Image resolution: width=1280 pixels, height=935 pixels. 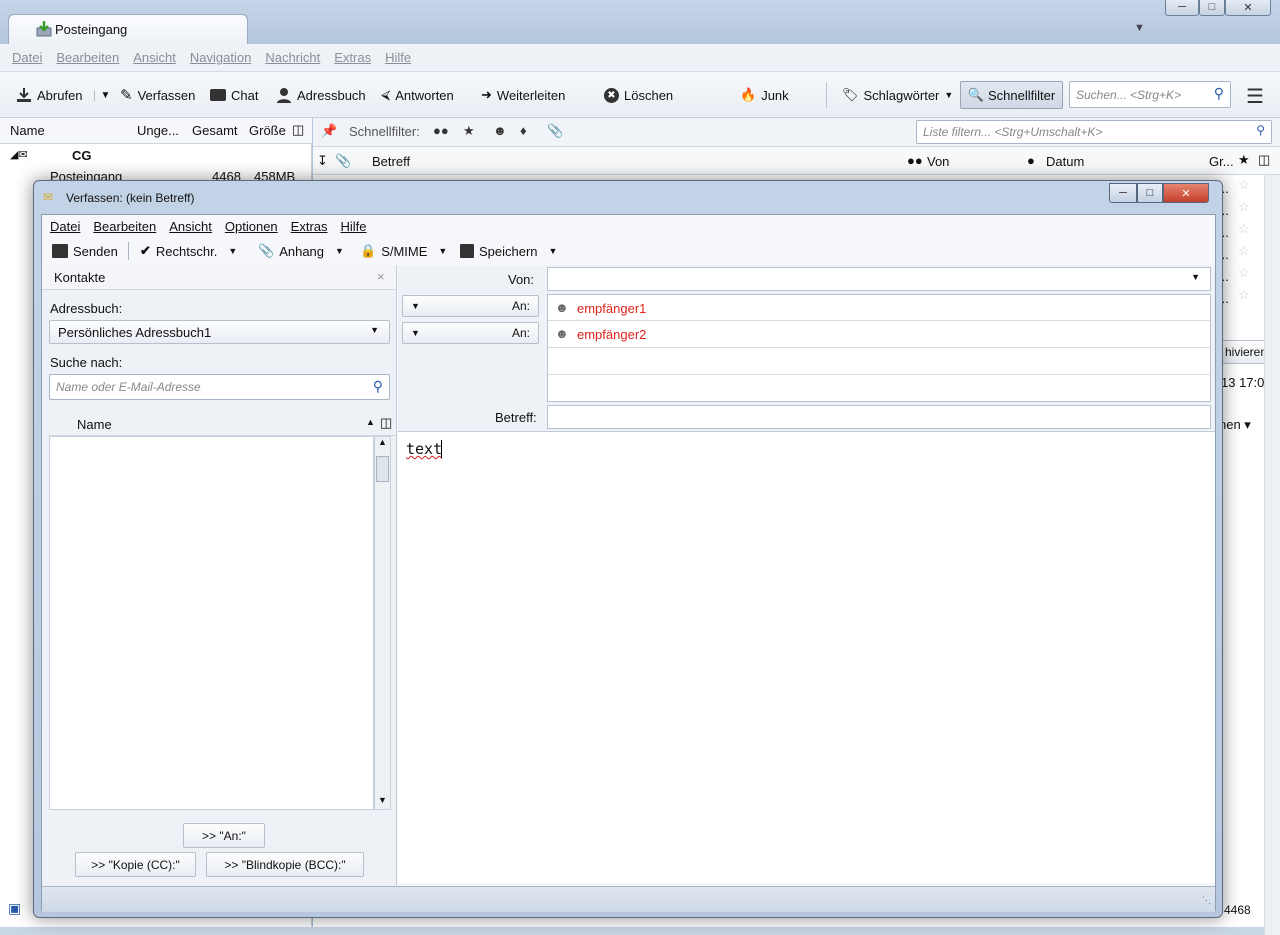 What do you see at coordinates (301, 251) in the screenshot?
I see `attach-button: 📎 Anhang ▼` at bounding box center [301, 251].